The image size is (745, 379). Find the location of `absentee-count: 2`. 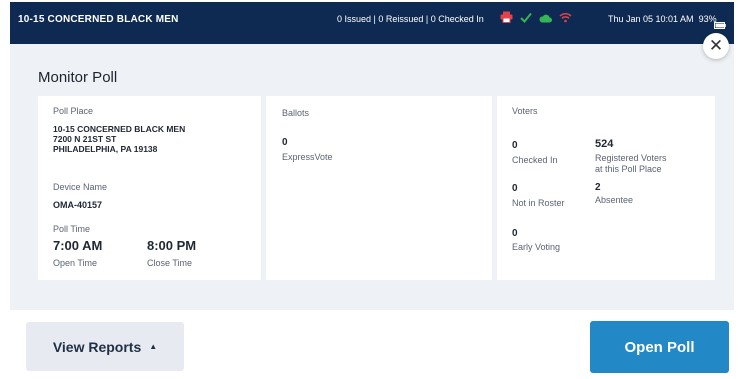

absentee-count: 2 is located at coordinates (598, 187).